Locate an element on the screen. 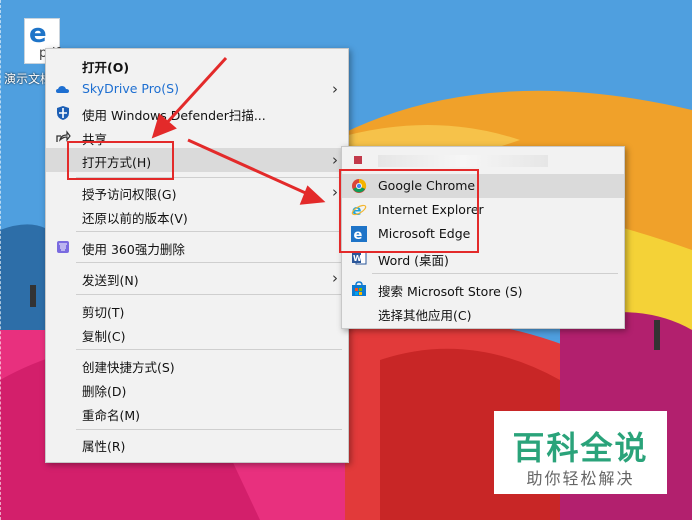  watermark-subtitle: 助你轻松解决 is located at coordinates (580, 478).